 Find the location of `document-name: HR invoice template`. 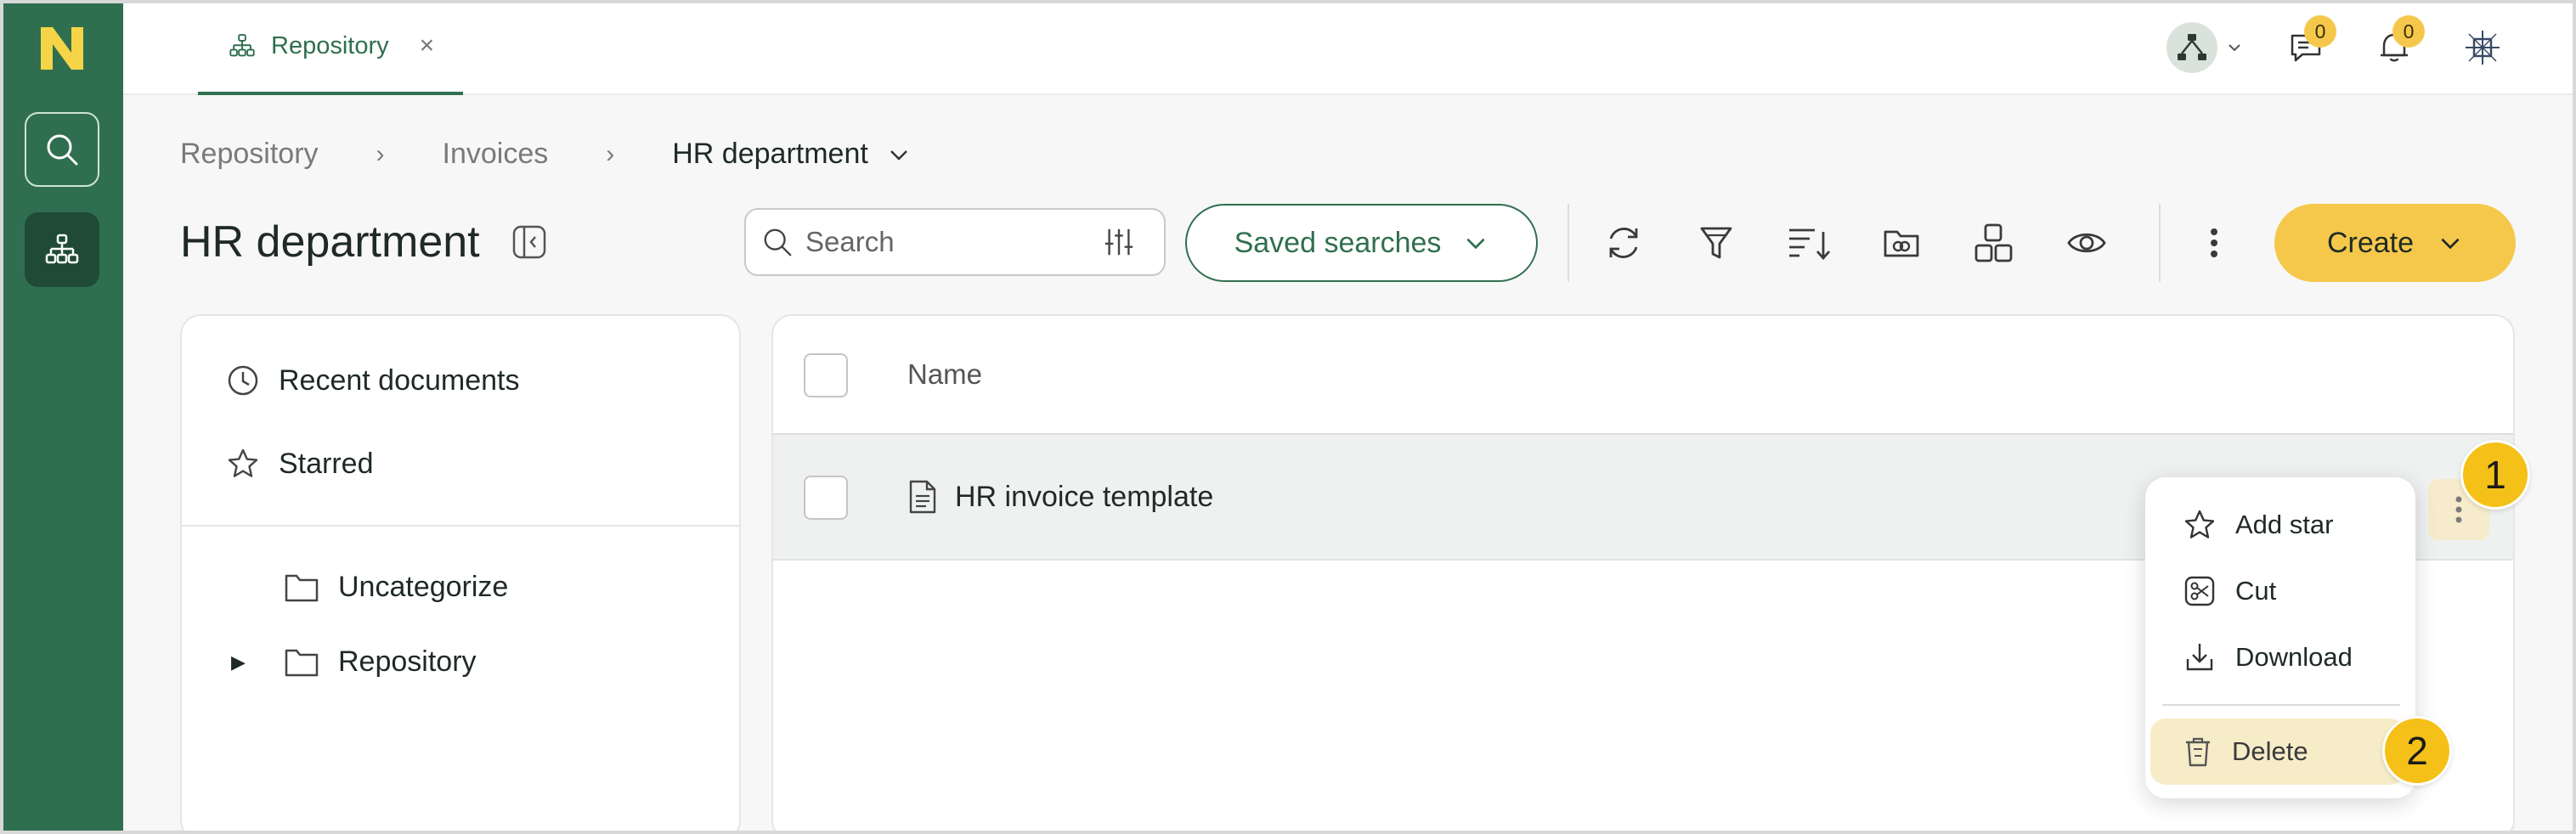

document-name: HR invoice template is located at coordinates (1084, 496).